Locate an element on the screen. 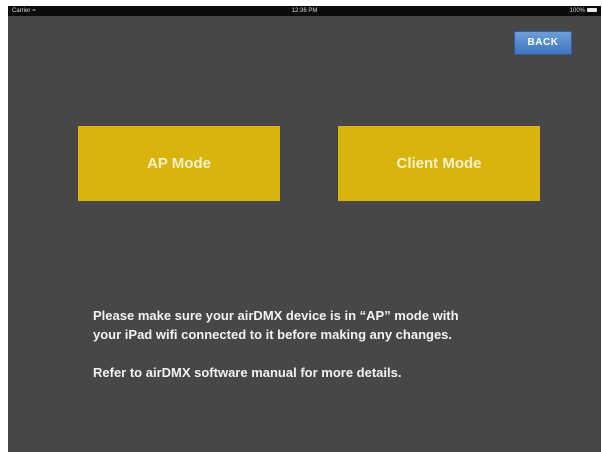 This screenshot has height=452, width=602. back-button: BACK is located at coordinates (543, 43).